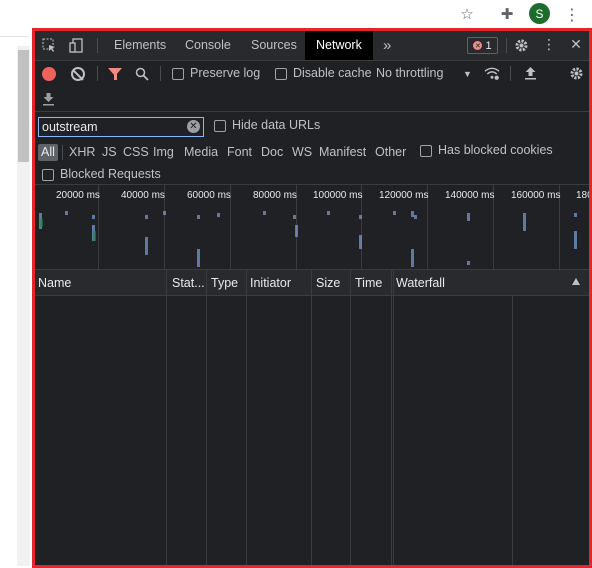  What do you see at coordinates (224, 283) in the screenshot?
I see `column-type: Type` at bounding box center [224, 283].